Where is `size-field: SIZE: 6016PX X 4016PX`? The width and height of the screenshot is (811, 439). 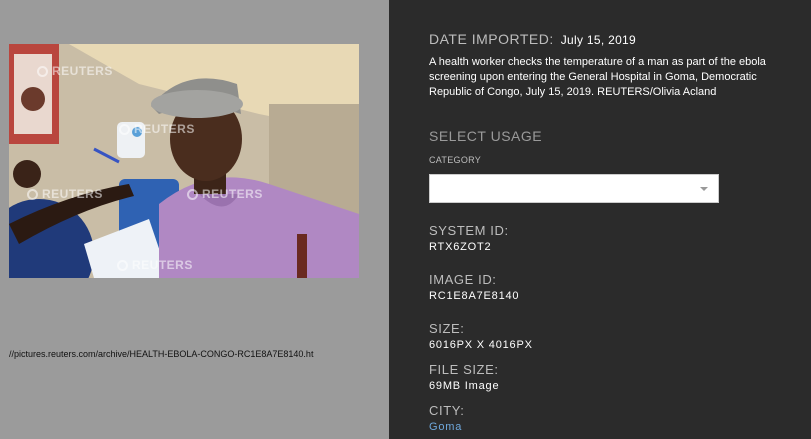
size-field: SIZE: 6016PX X 4016PX is located at coordinates (481, 336).